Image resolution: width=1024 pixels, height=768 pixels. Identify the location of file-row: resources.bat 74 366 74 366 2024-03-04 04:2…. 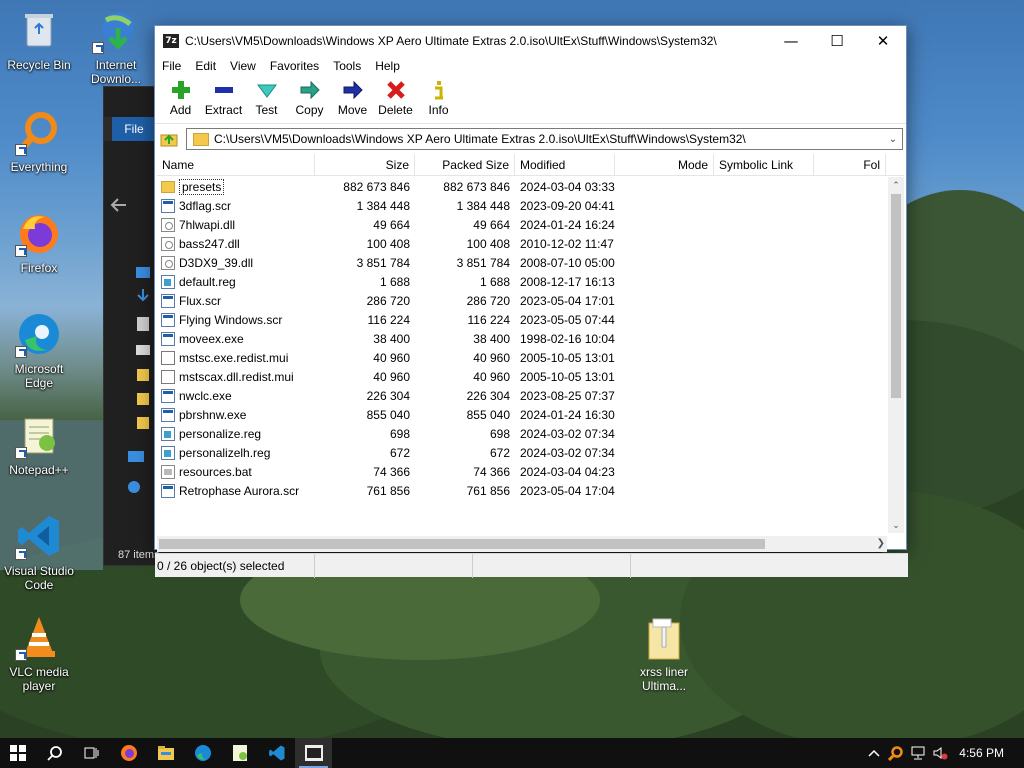
(522, 471).